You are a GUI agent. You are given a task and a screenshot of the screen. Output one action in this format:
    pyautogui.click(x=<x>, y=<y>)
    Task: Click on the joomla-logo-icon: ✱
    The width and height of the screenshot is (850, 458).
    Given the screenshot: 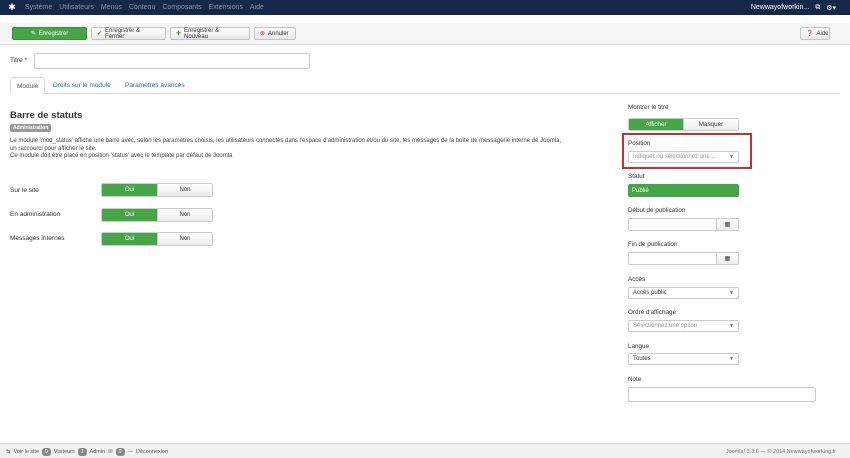 What is the action you would take?
    pyautogui.click(x=12, y=7)
    